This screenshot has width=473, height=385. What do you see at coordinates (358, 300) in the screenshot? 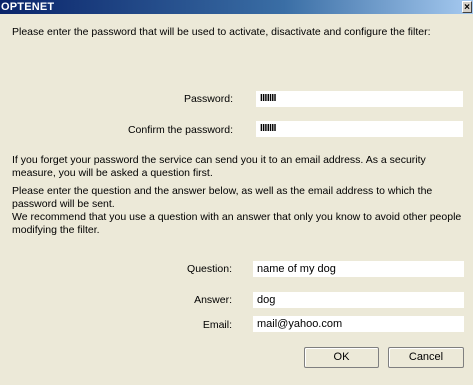
I see `answer-field: dog` at bounding box center [358, 300].